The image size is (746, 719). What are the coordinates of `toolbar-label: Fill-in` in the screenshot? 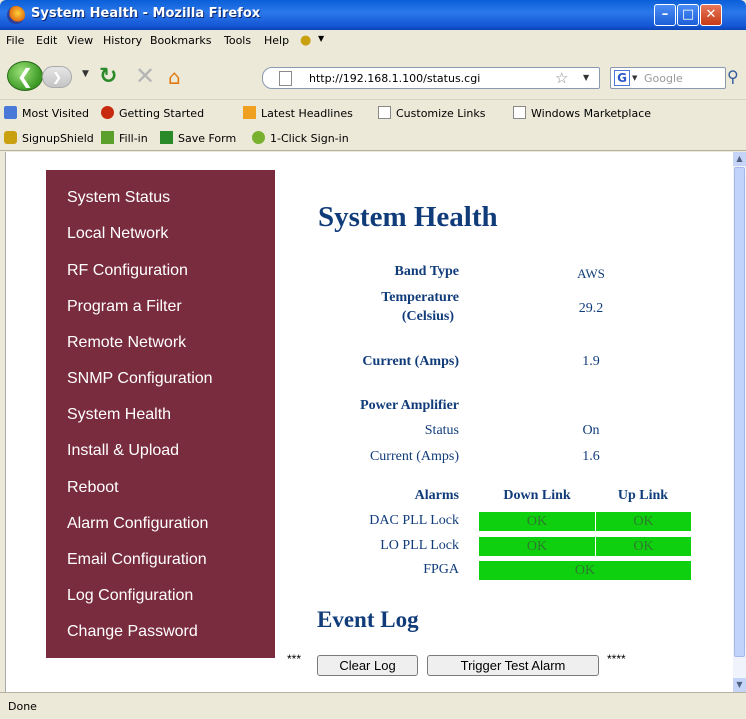 It's located at (133, 138).